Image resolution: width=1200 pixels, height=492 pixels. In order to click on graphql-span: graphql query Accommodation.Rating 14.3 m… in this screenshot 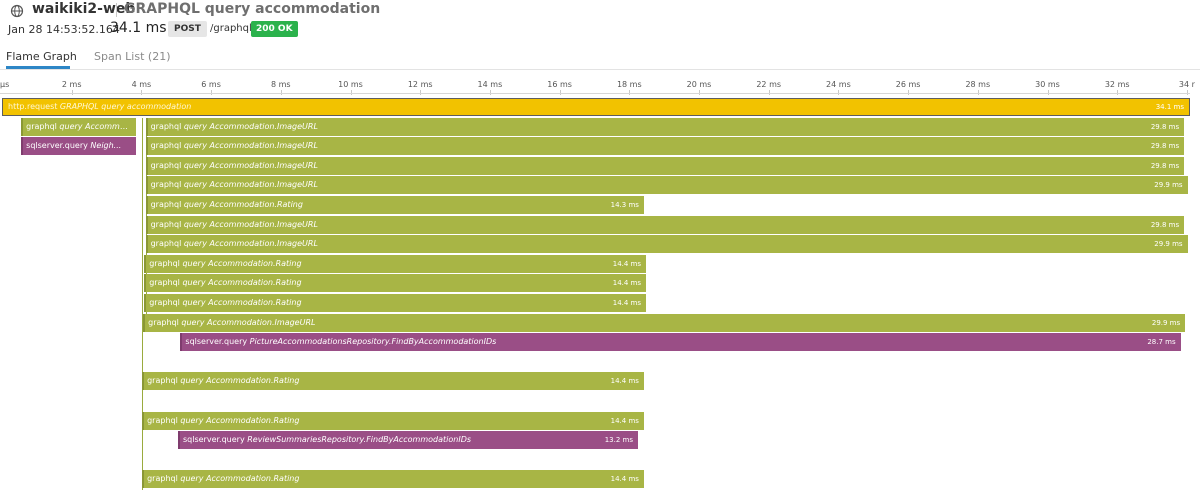, I will do `click(394, 205)`.